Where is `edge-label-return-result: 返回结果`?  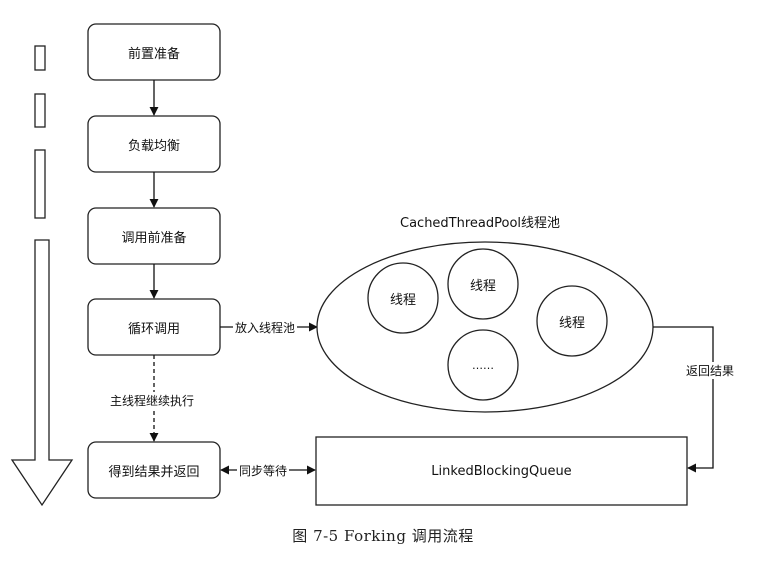
edge-label-return-result: 返回结果 is located at coordinates (710, 370).